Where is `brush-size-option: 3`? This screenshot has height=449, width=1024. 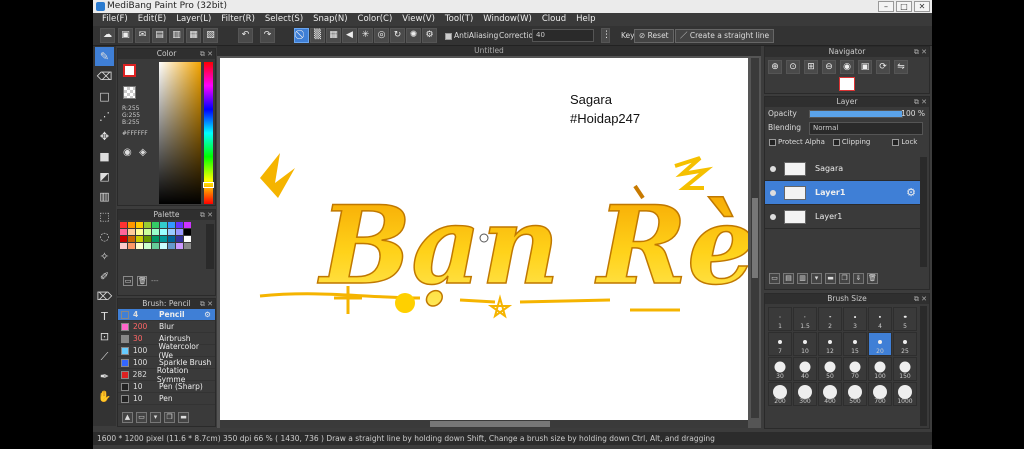 brush-size-option: 3 is located at coordinates (855, 319).